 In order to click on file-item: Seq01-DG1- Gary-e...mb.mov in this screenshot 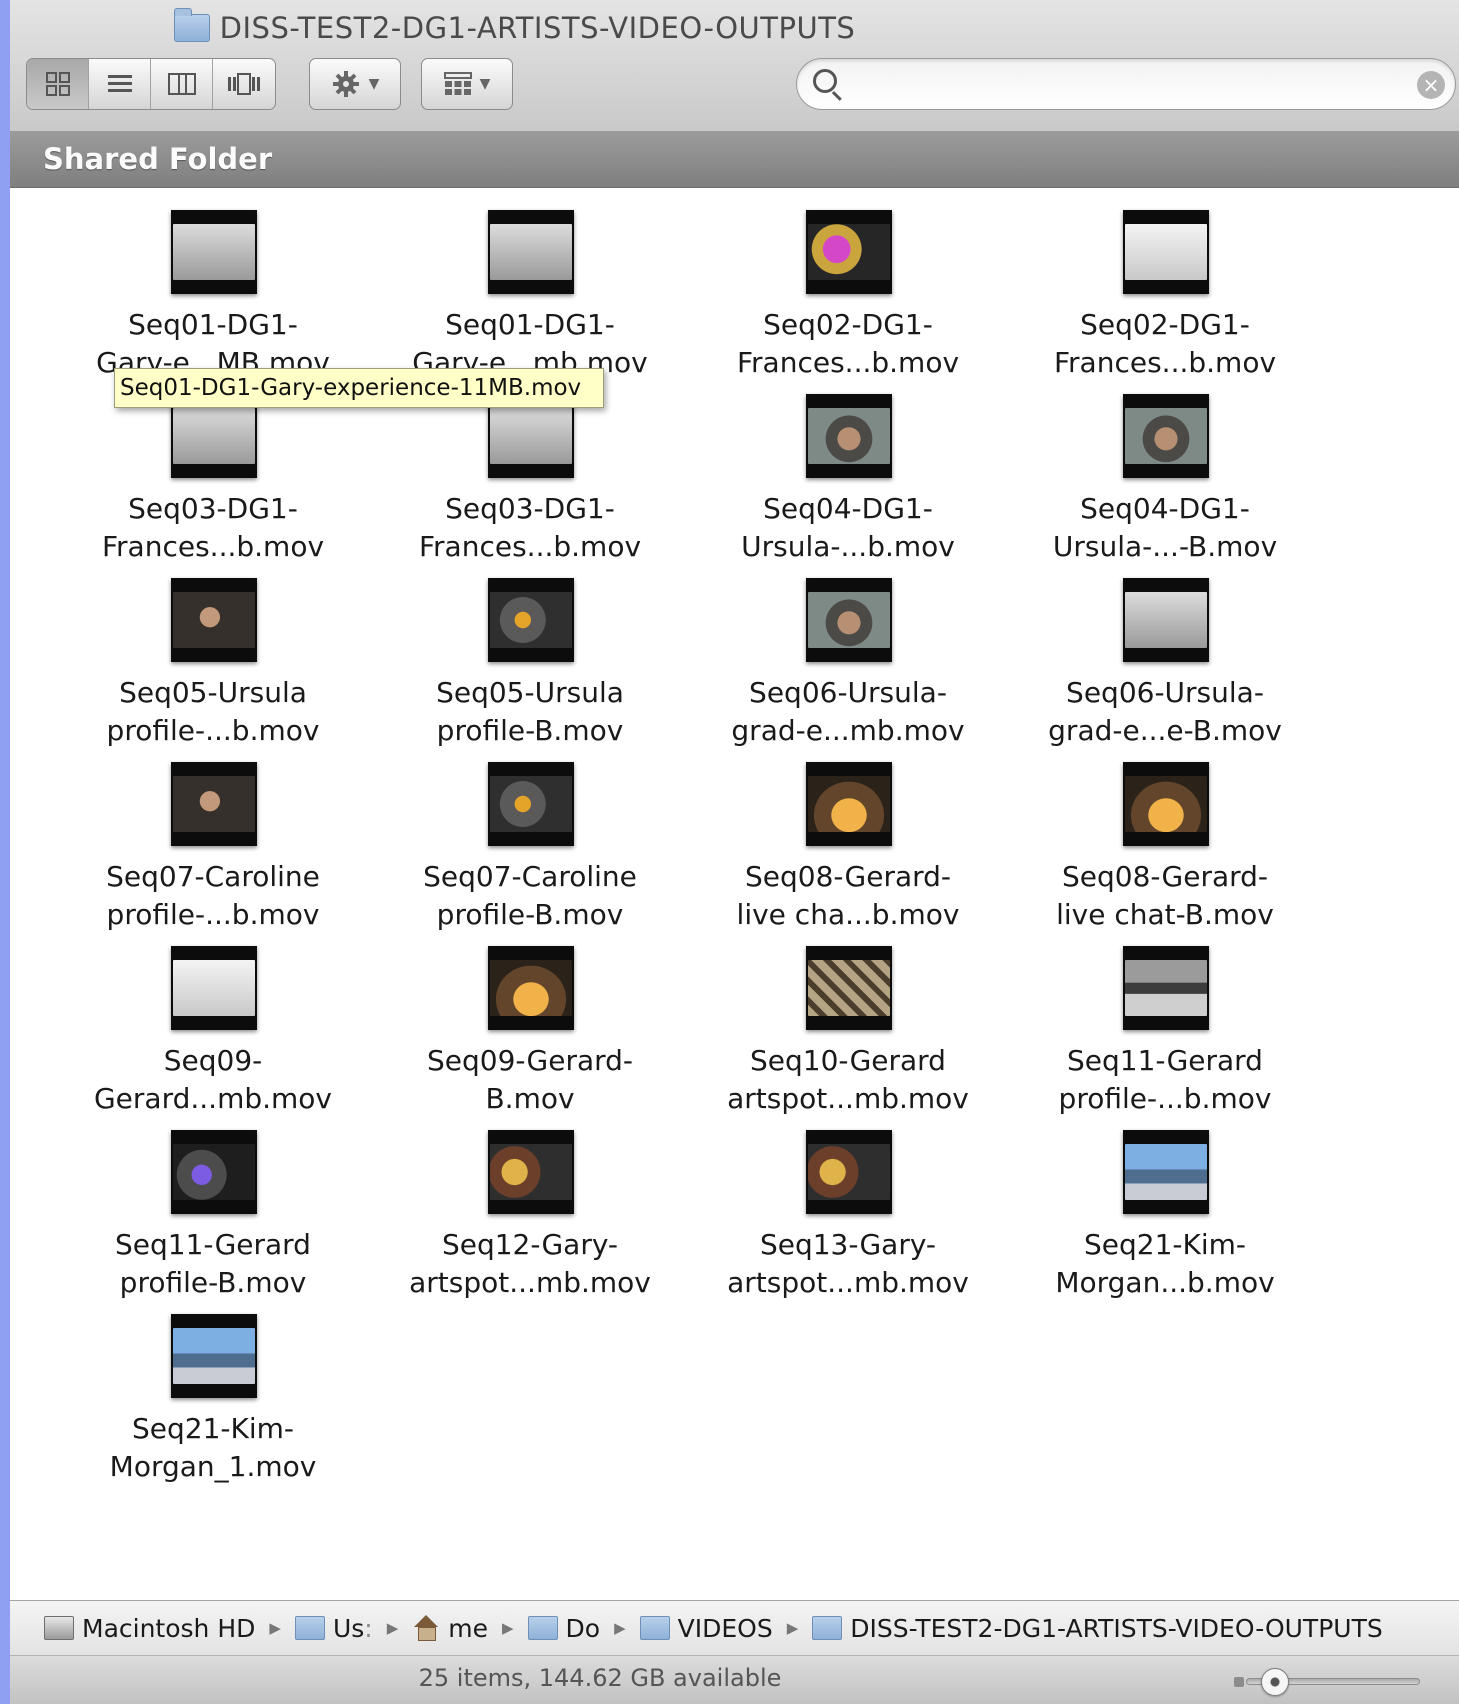, I will do `click(530, 283)`.